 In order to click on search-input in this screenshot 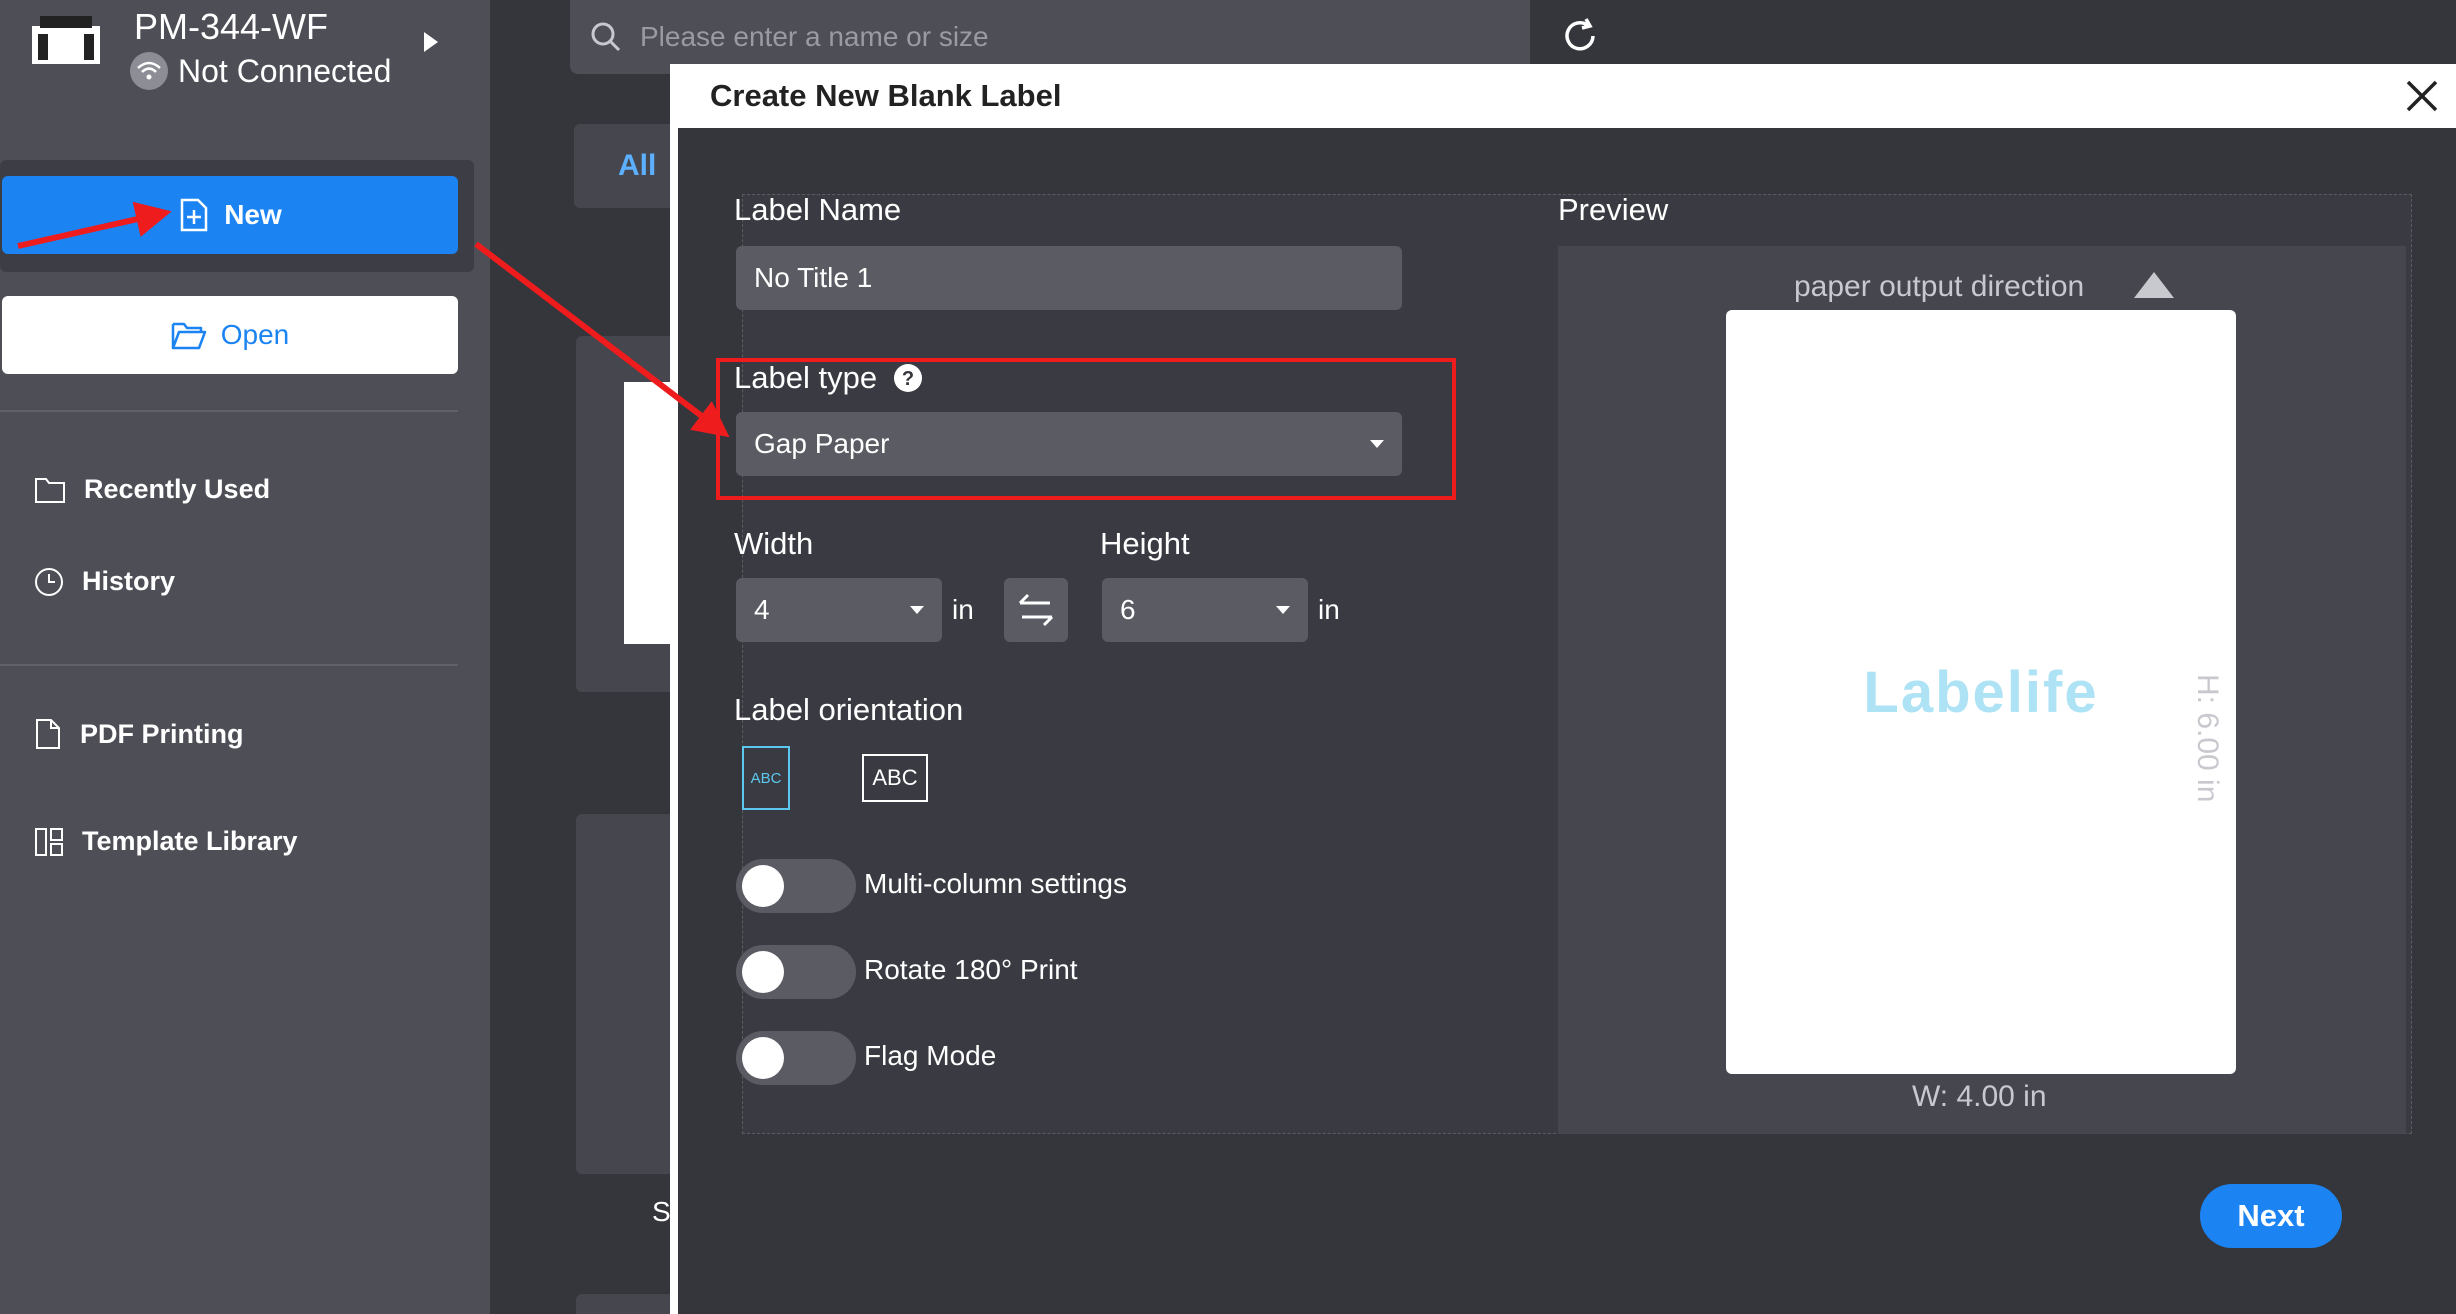, I will do `click(1040, 37)`.